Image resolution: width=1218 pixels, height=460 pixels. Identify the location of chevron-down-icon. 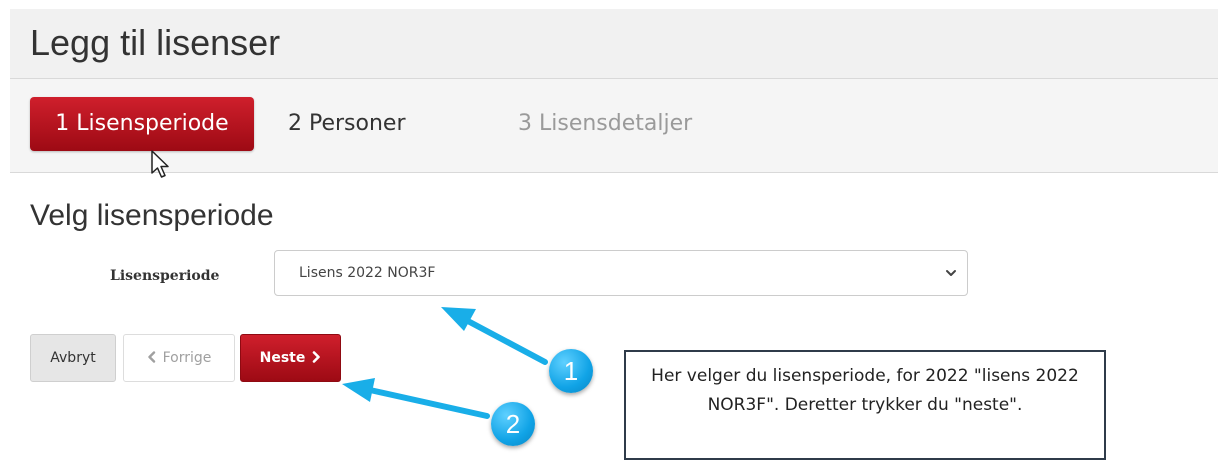
(951, 273).